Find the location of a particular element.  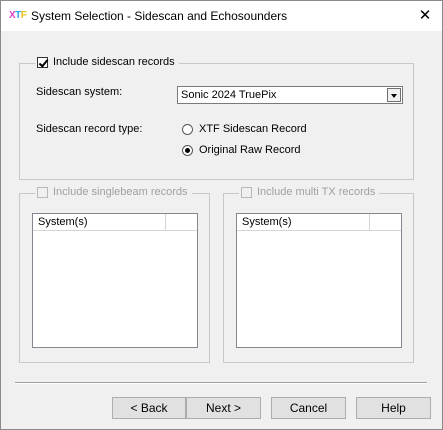

cancel-button: Cancel is located at coordinates (308, 408).